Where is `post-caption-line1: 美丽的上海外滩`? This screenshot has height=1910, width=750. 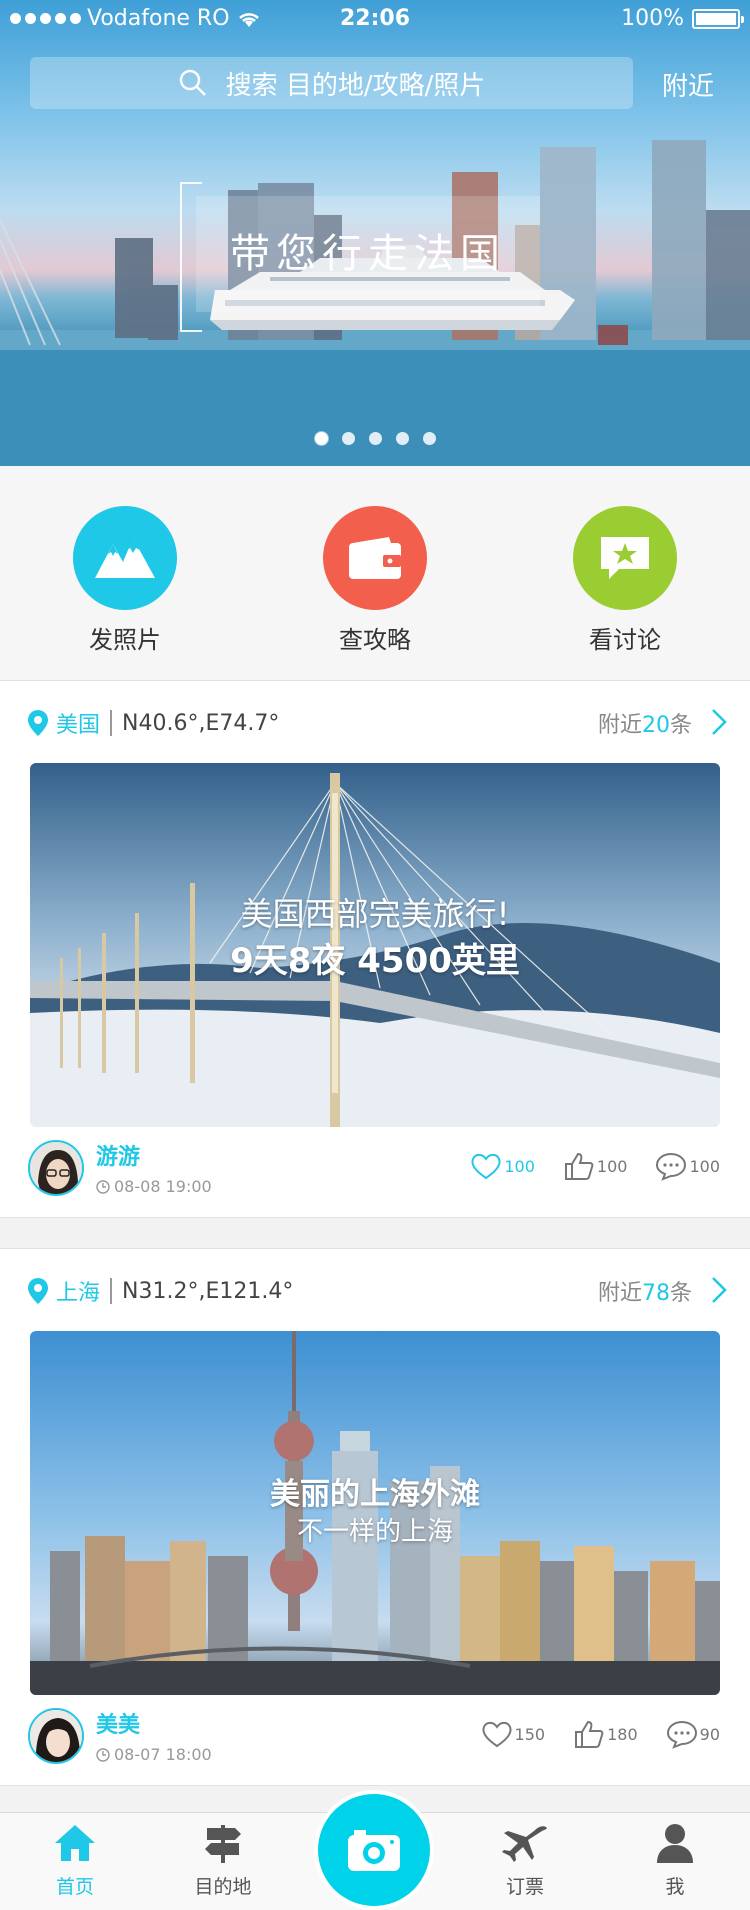 post-caption-line1: 美丽的上海外滩 is located at coordinates (375, 1494).